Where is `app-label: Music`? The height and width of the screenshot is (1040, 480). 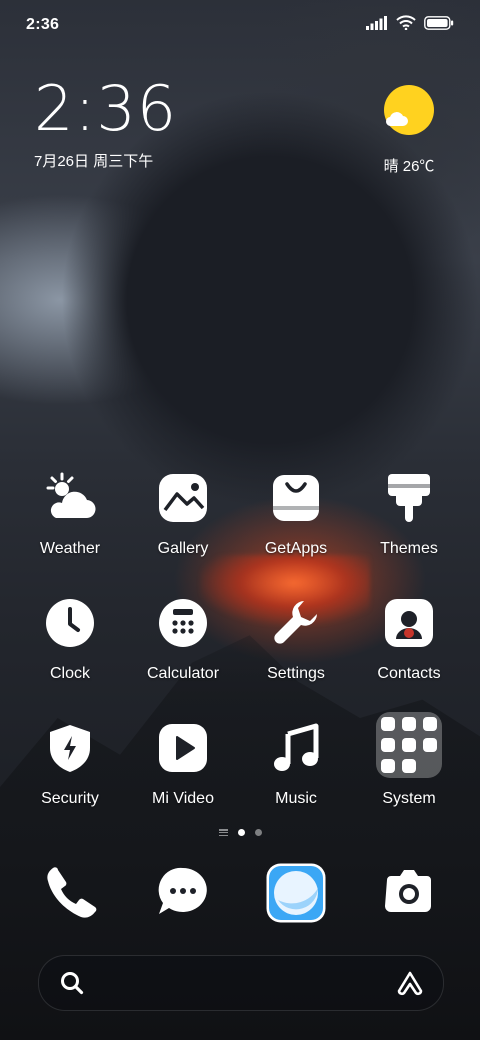 app-label: Music is located at coordinates (296, 798).